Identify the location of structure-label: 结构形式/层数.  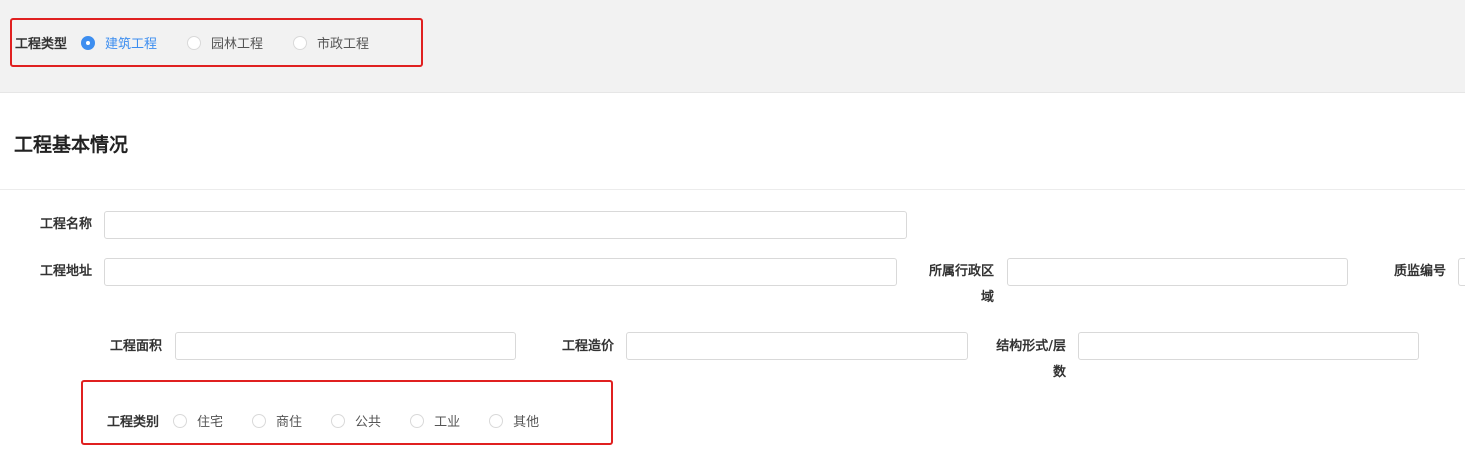
(1031, 359).